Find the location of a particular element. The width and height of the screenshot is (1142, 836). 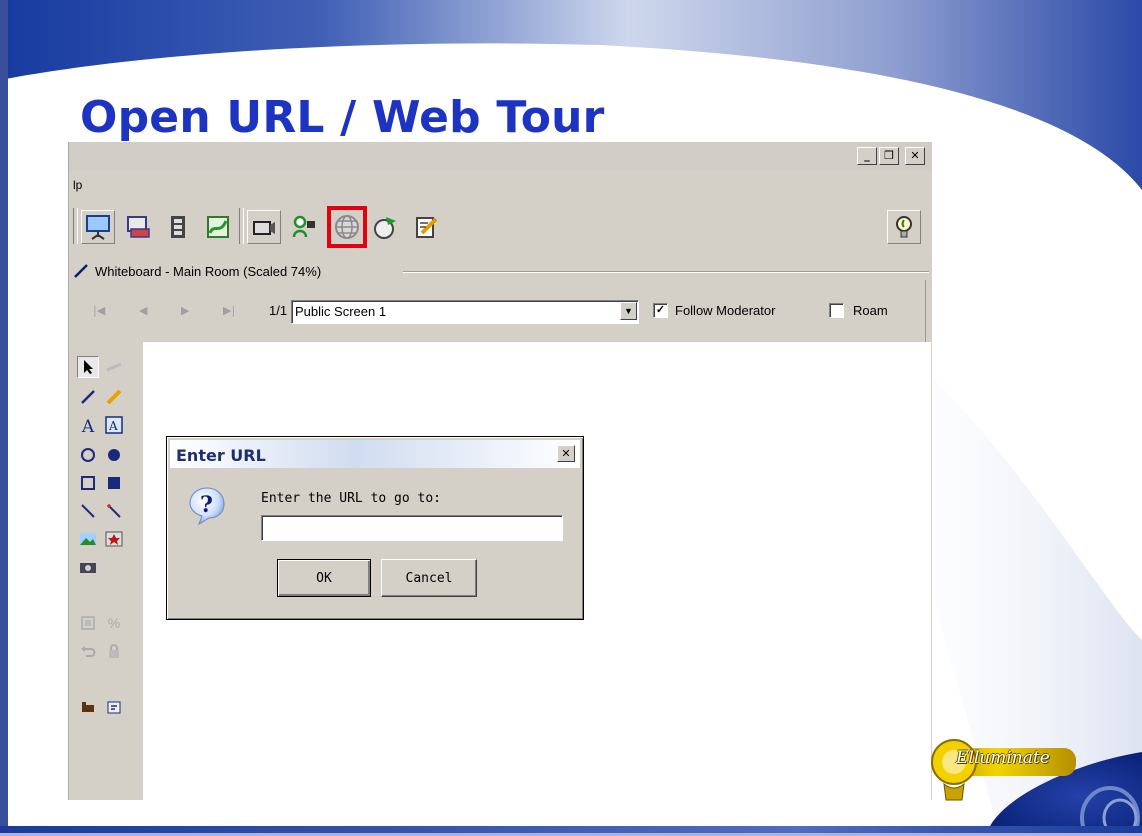

whiteboard-tools: A A % is located at coordinates (109, 576).